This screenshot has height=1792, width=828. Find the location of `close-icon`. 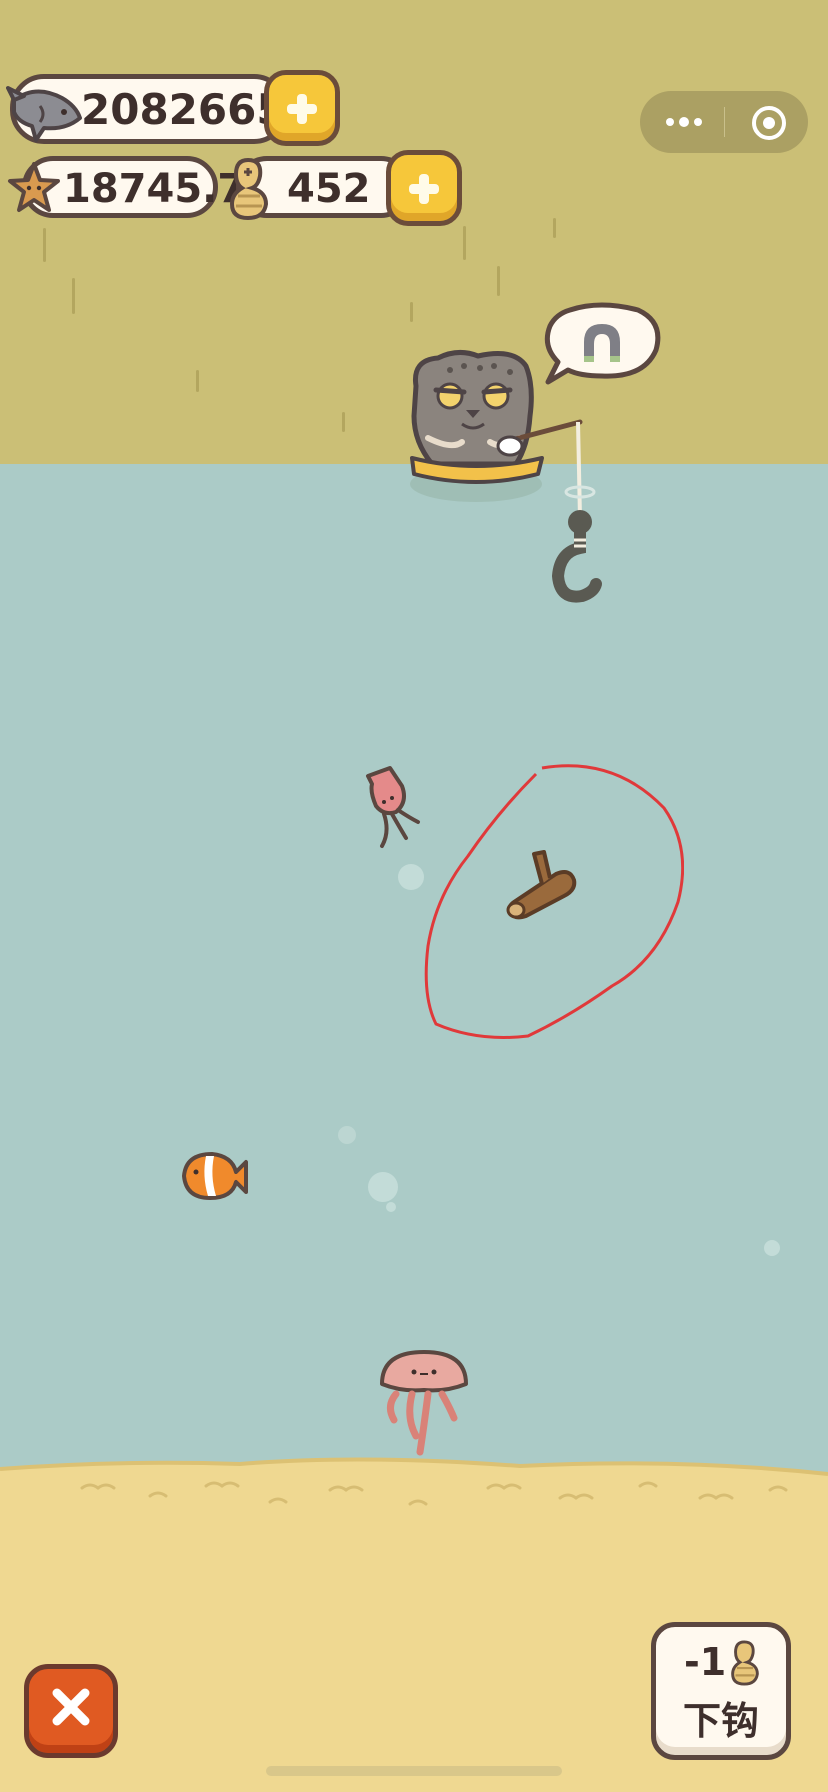

close-icon is located at coordinates (71, 1707).